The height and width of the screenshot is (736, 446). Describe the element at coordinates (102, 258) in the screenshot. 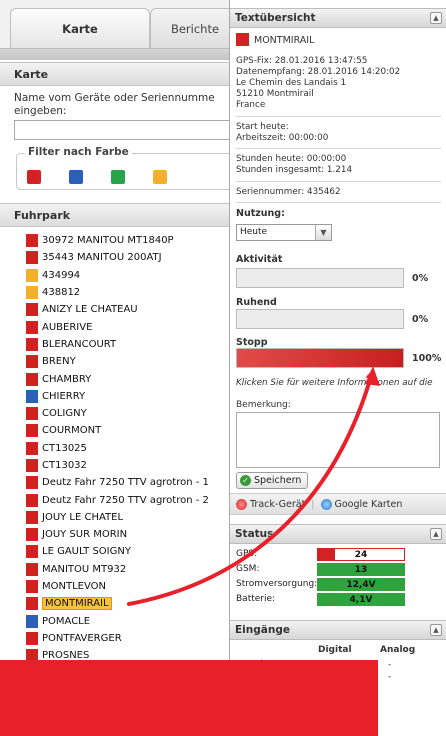

I see `fleet-item-name: 35443 MANITOU 200ATJ` at that location.